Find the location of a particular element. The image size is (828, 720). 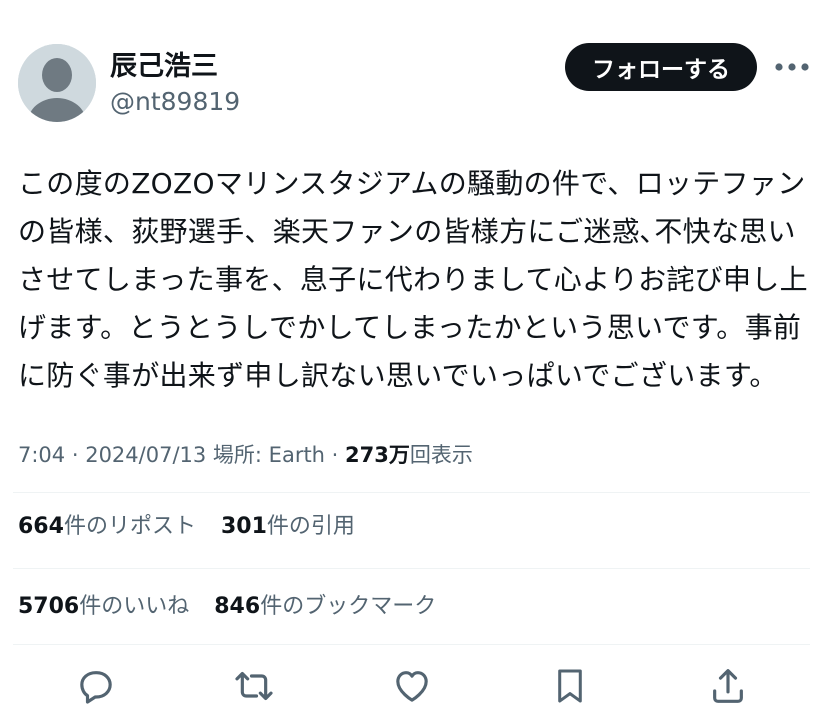

repost-icon is located at coordinates (254, 686).